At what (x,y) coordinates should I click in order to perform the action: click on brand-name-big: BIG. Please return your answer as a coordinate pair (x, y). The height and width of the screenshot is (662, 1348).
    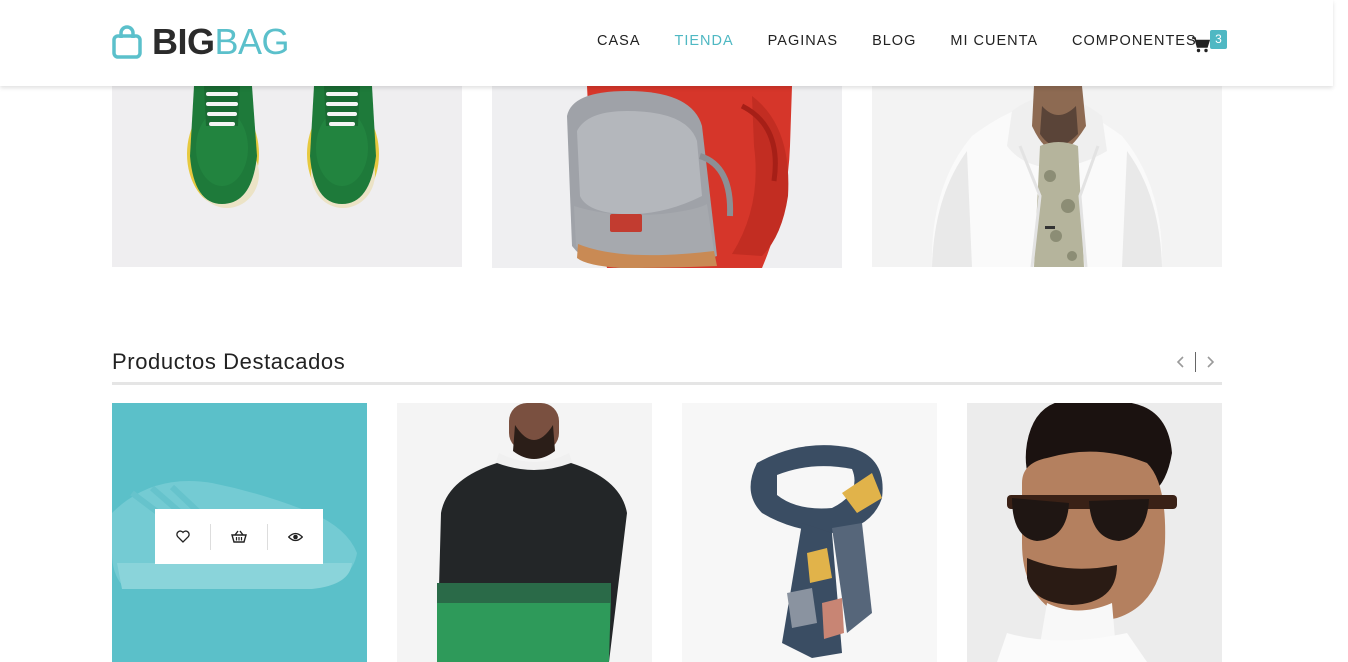
    Looking at the image, I should click on (183, 41).